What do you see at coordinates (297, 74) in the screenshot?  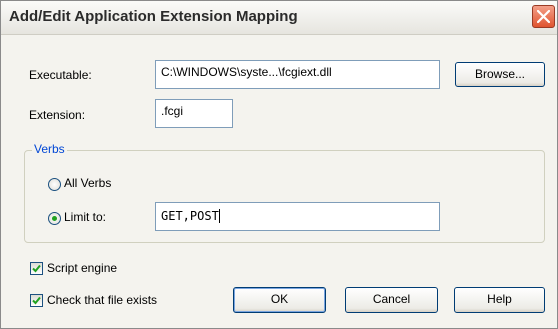 I see `executable-field: C:\WINDOWS\syste...\fcgiext.dll` at bounding box center [297, 74].